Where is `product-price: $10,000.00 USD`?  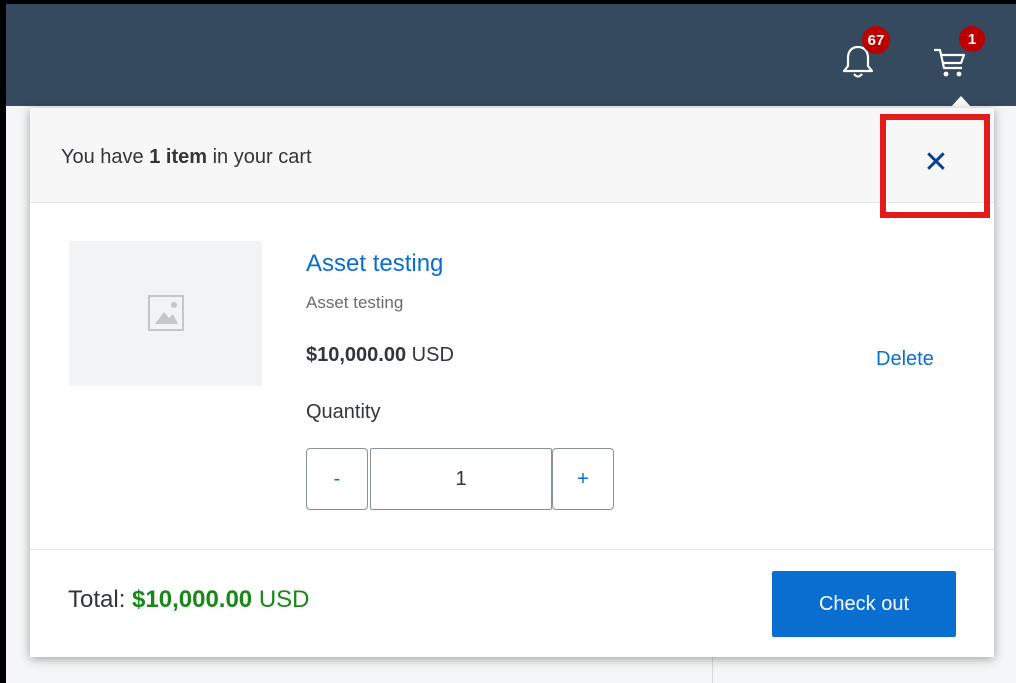 product-price: $10,000.00 USD is located at coordinates (380, 355).